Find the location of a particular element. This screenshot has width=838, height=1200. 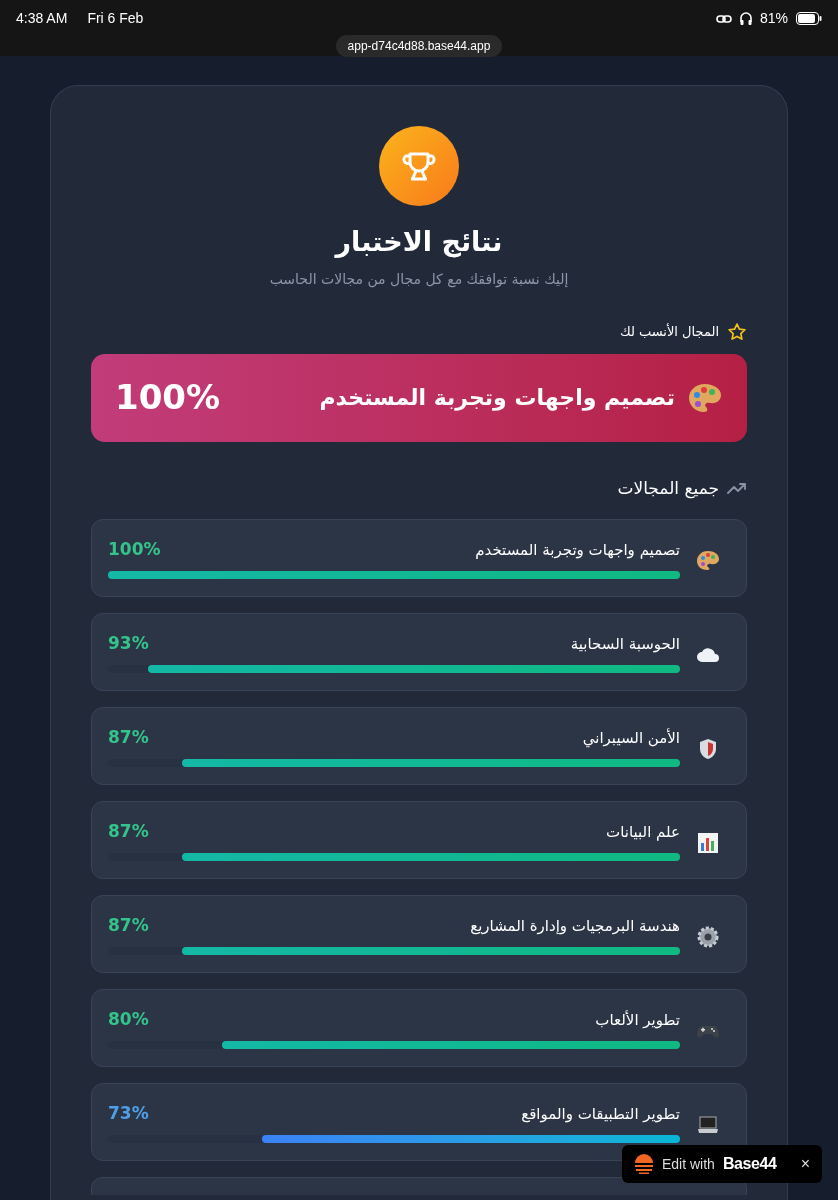

page-title: نتائج الاختبار is located at coordinates (419, 242).